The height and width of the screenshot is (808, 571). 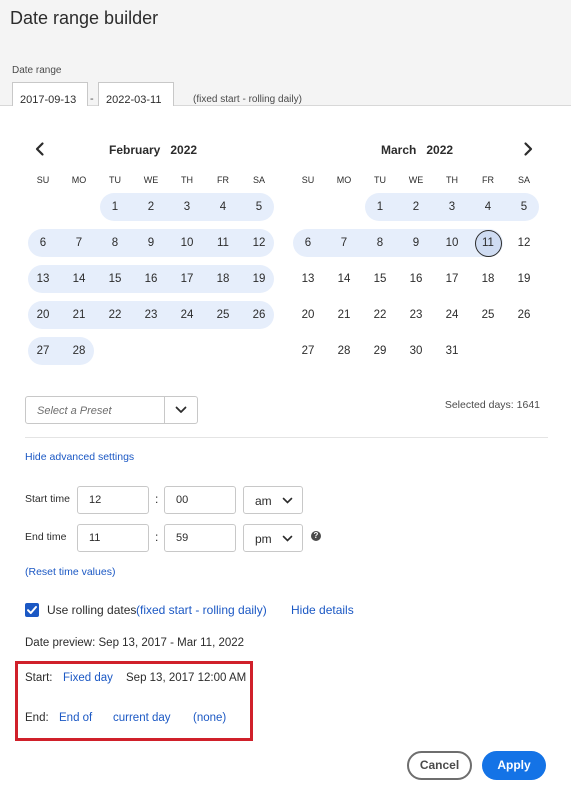 What do you see at coordinates (113, 538) in the screenshot?
I see `end-hour-input: 11` at bounding box center [113, 538].